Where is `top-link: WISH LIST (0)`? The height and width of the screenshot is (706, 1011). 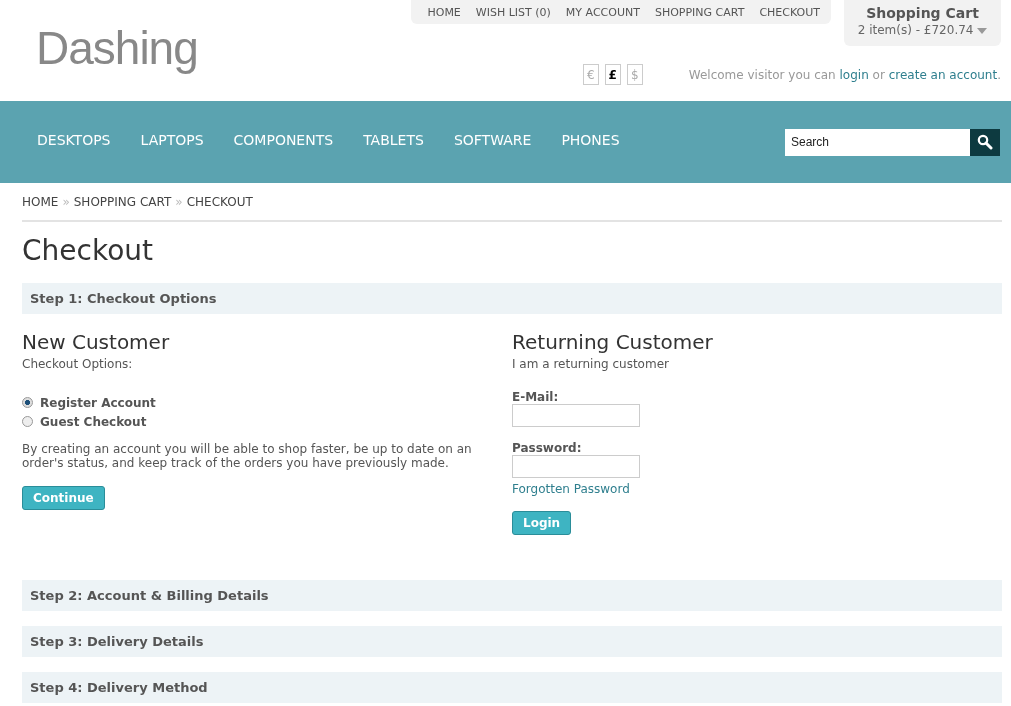 top-link: WISH LIST (0) is located at coordinates (513, 12).